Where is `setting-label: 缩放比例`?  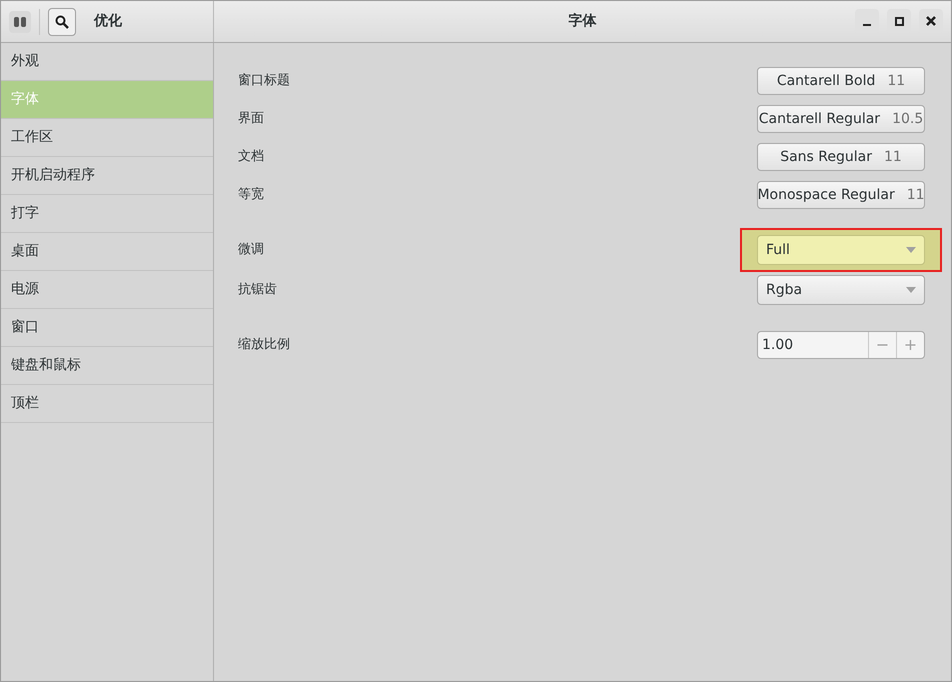
setting-label: 缩放比例 is located at coordinates (264, 345).